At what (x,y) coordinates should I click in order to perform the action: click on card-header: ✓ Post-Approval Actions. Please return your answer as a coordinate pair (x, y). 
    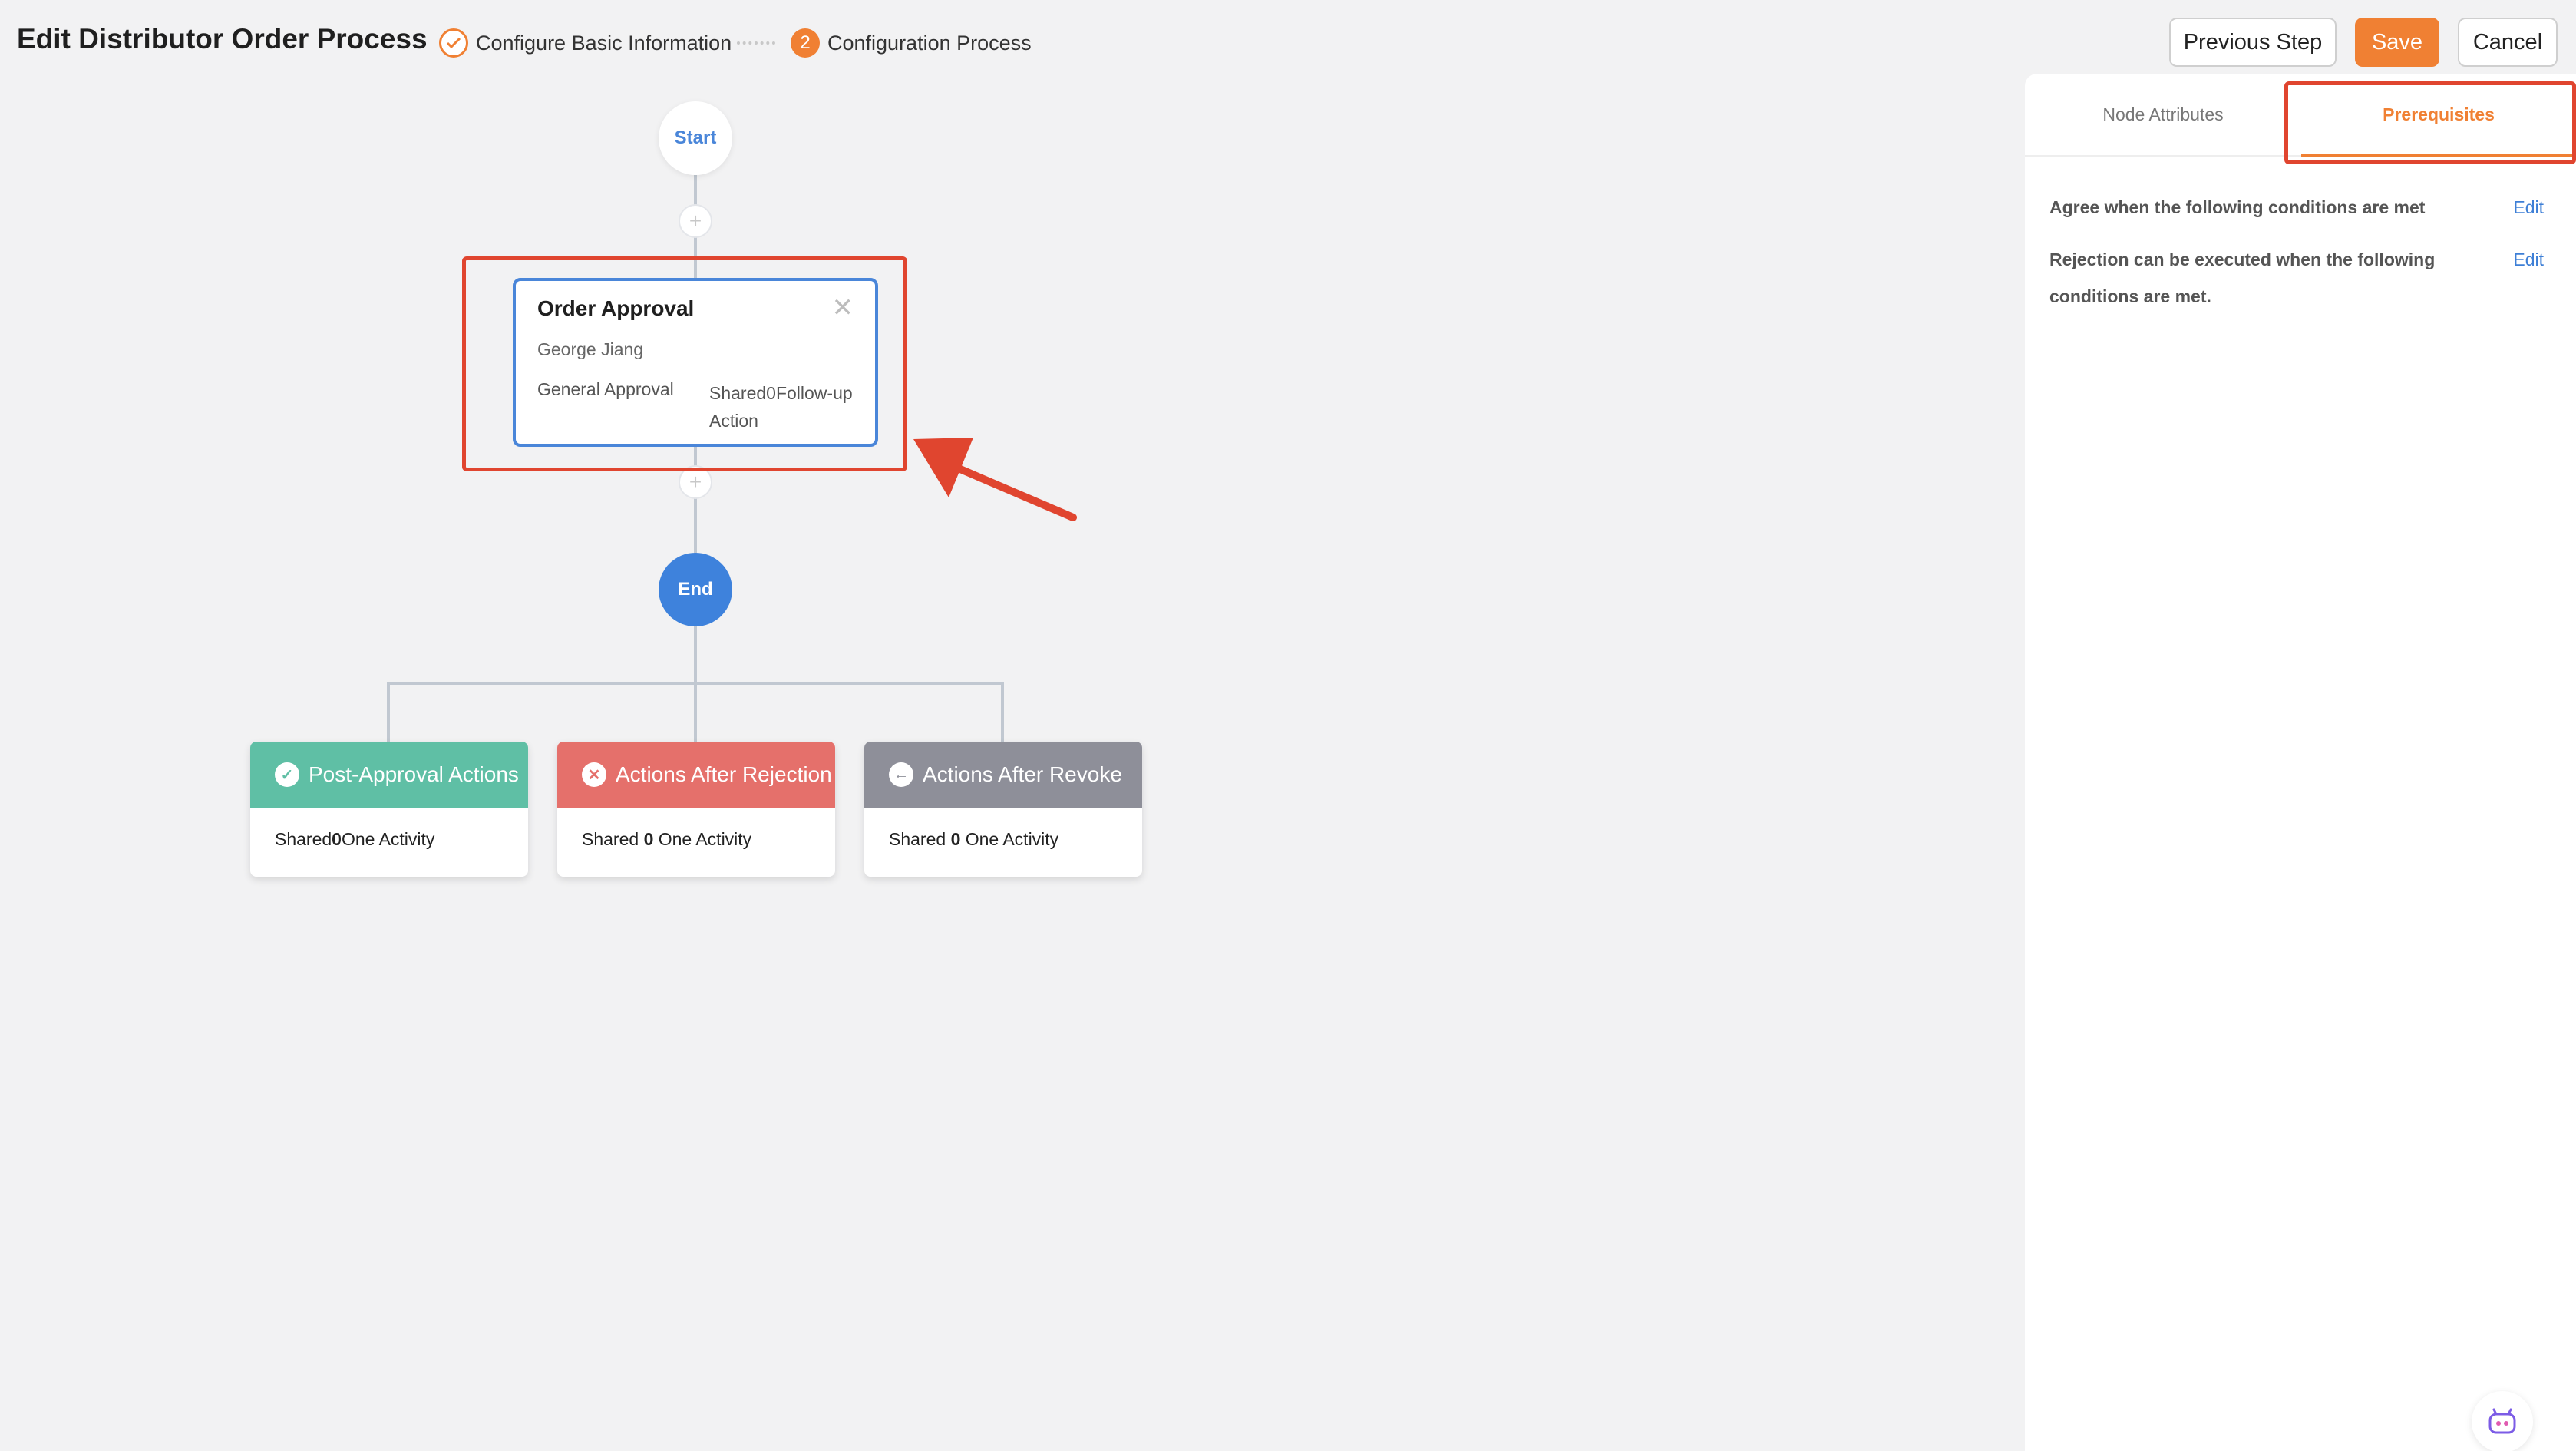
    Looking at the image, I should click on (389, 775).